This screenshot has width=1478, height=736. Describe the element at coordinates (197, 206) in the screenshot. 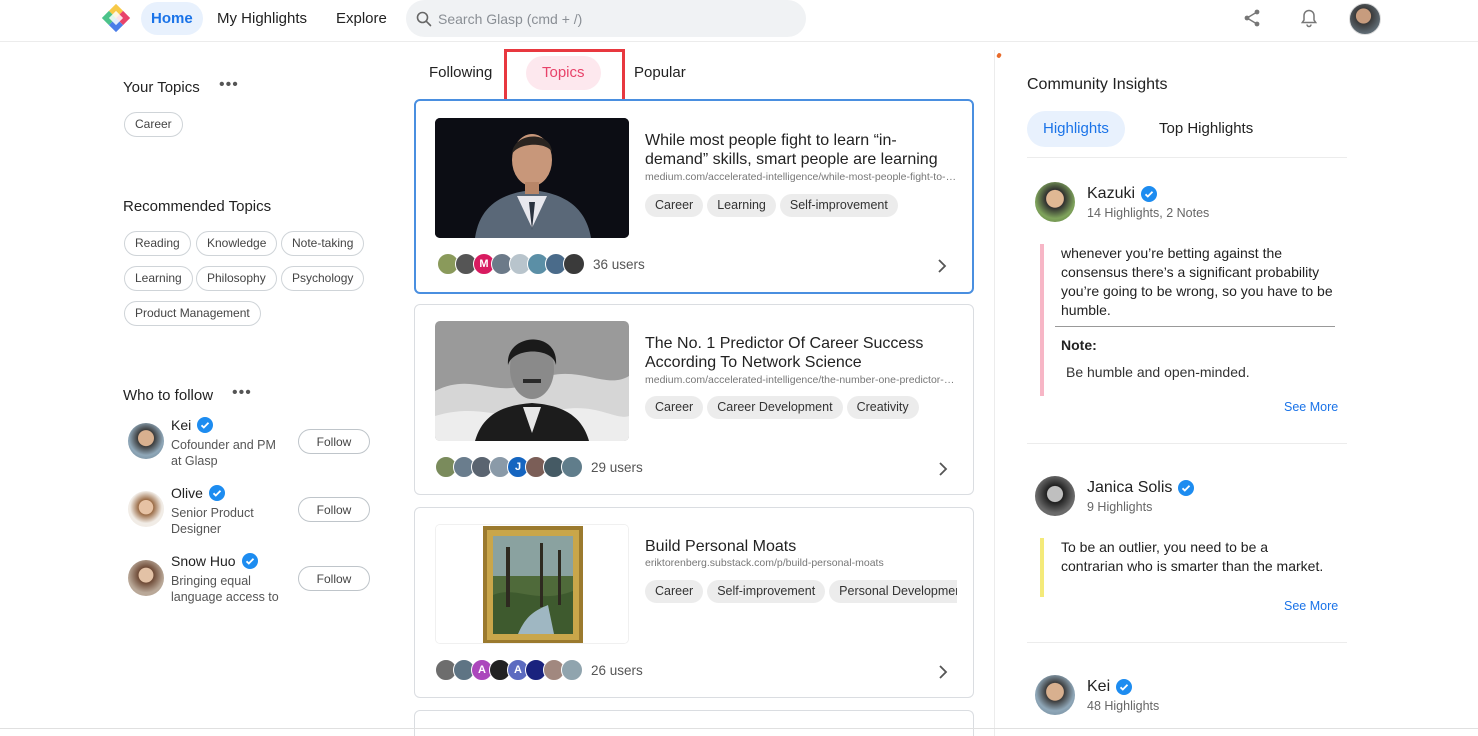

I see `recommended-topics-title: Recommended Topics` at that location.